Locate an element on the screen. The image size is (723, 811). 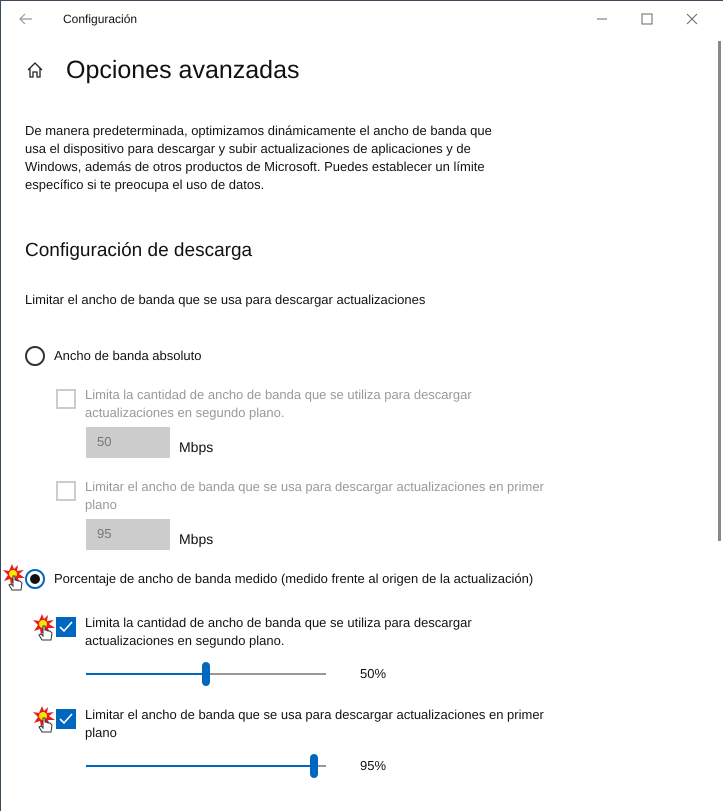
description-text: De manera predeterminada, optimizamos dinámicamente el ancho de banda que usa el dispositivo para descargar y subir actualizaciones de aplicaciones y de Windows, además de otros productos de Microsoft. Puedes establecer un límite específico si te preocupa el uso de datos. is located at coordinates (259, 158).